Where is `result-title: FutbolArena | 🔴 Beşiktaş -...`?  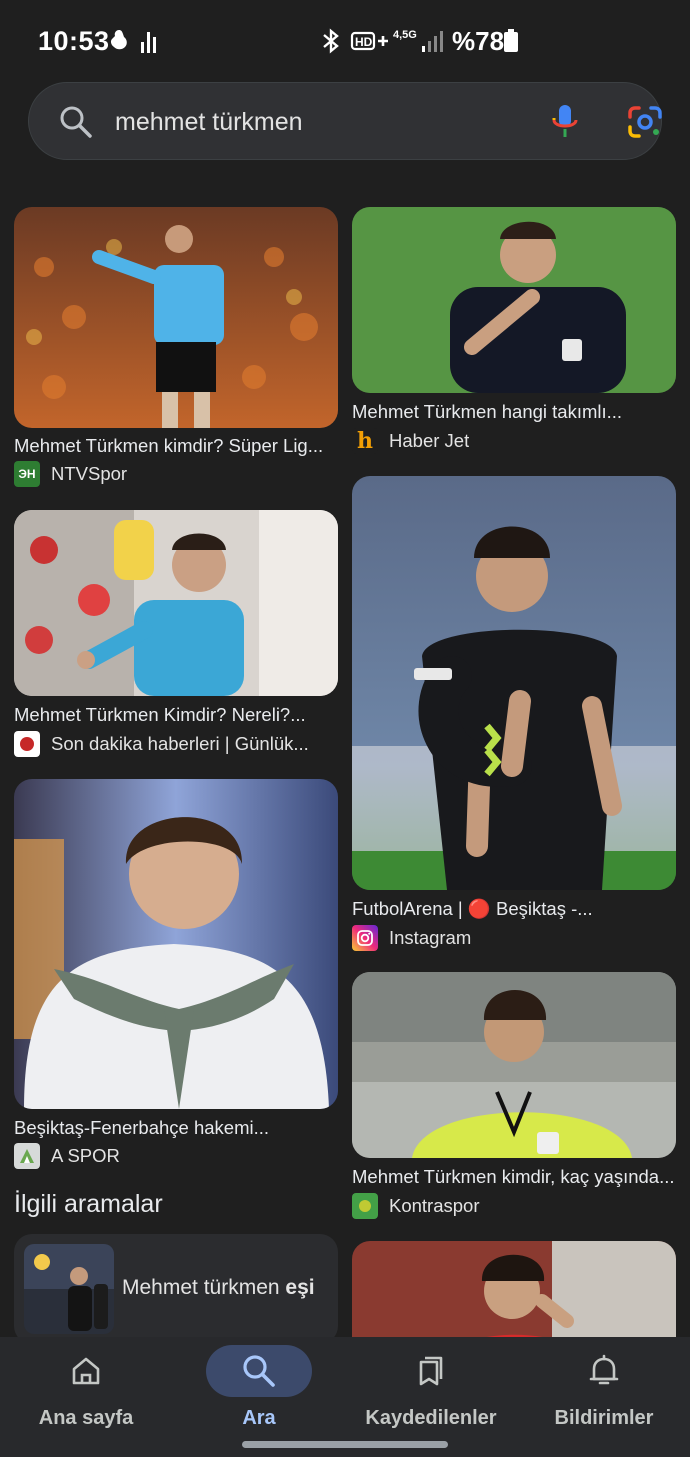 result-title: FutbolArena | 🔴 Beşiktaş -... is located at coordinates (514, 909).